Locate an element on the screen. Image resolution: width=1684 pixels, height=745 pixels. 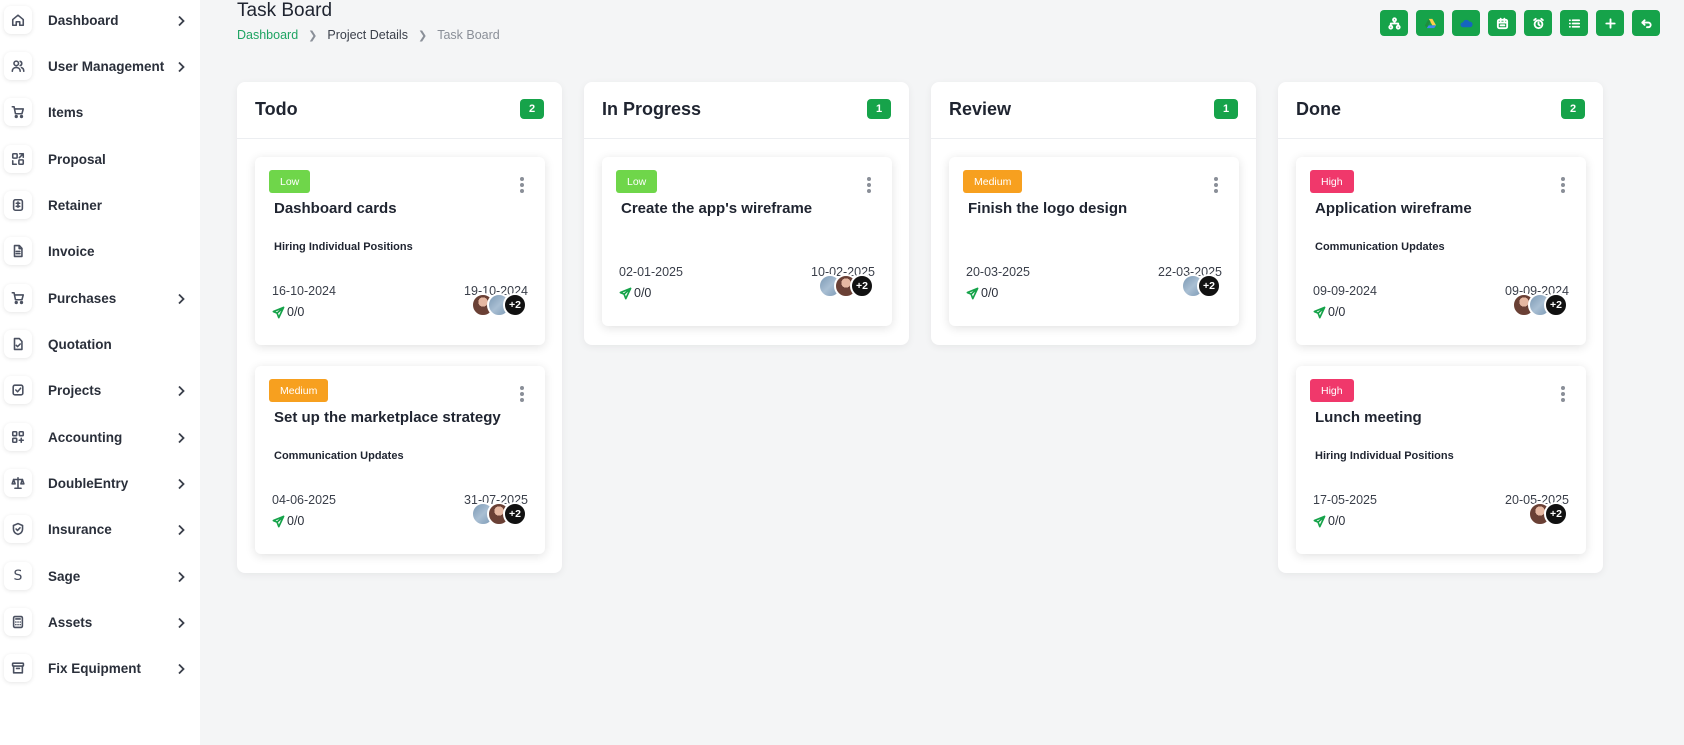
scale-icon is located at coordinates (18, 483).